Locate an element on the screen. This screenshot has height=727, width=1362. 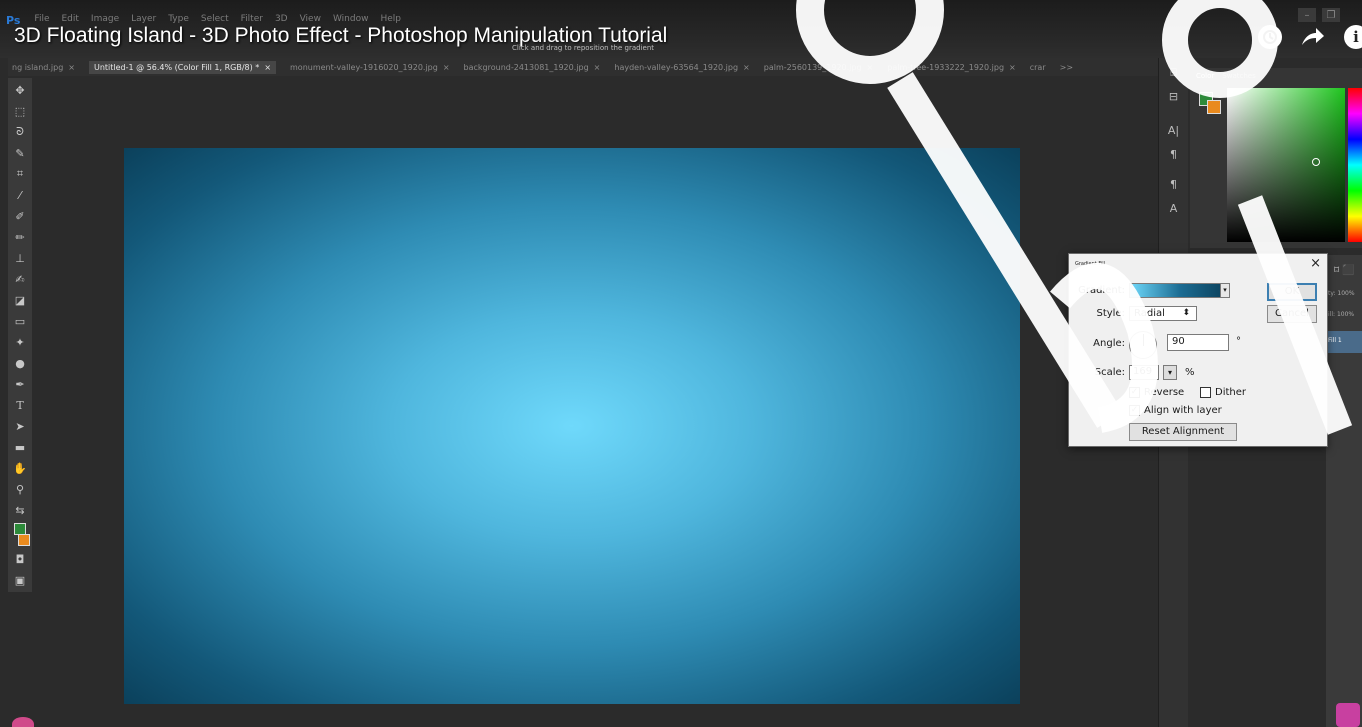
tab-palm-tree: palm-tree-1933222_1920.jpg × is located at coordinates (951, 67).